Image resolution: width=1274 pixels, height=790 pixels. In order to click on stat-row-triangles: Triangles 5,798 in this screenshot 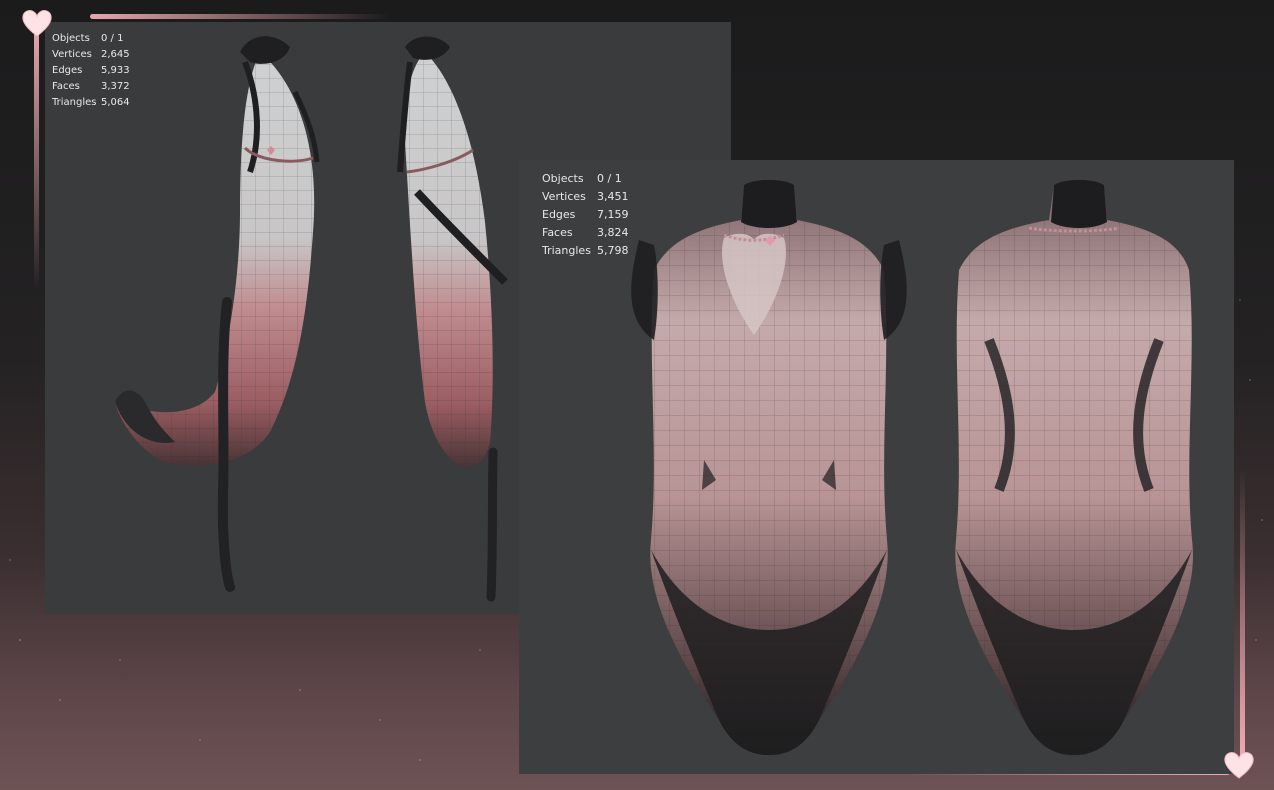, I will do `click(585, 251)`.